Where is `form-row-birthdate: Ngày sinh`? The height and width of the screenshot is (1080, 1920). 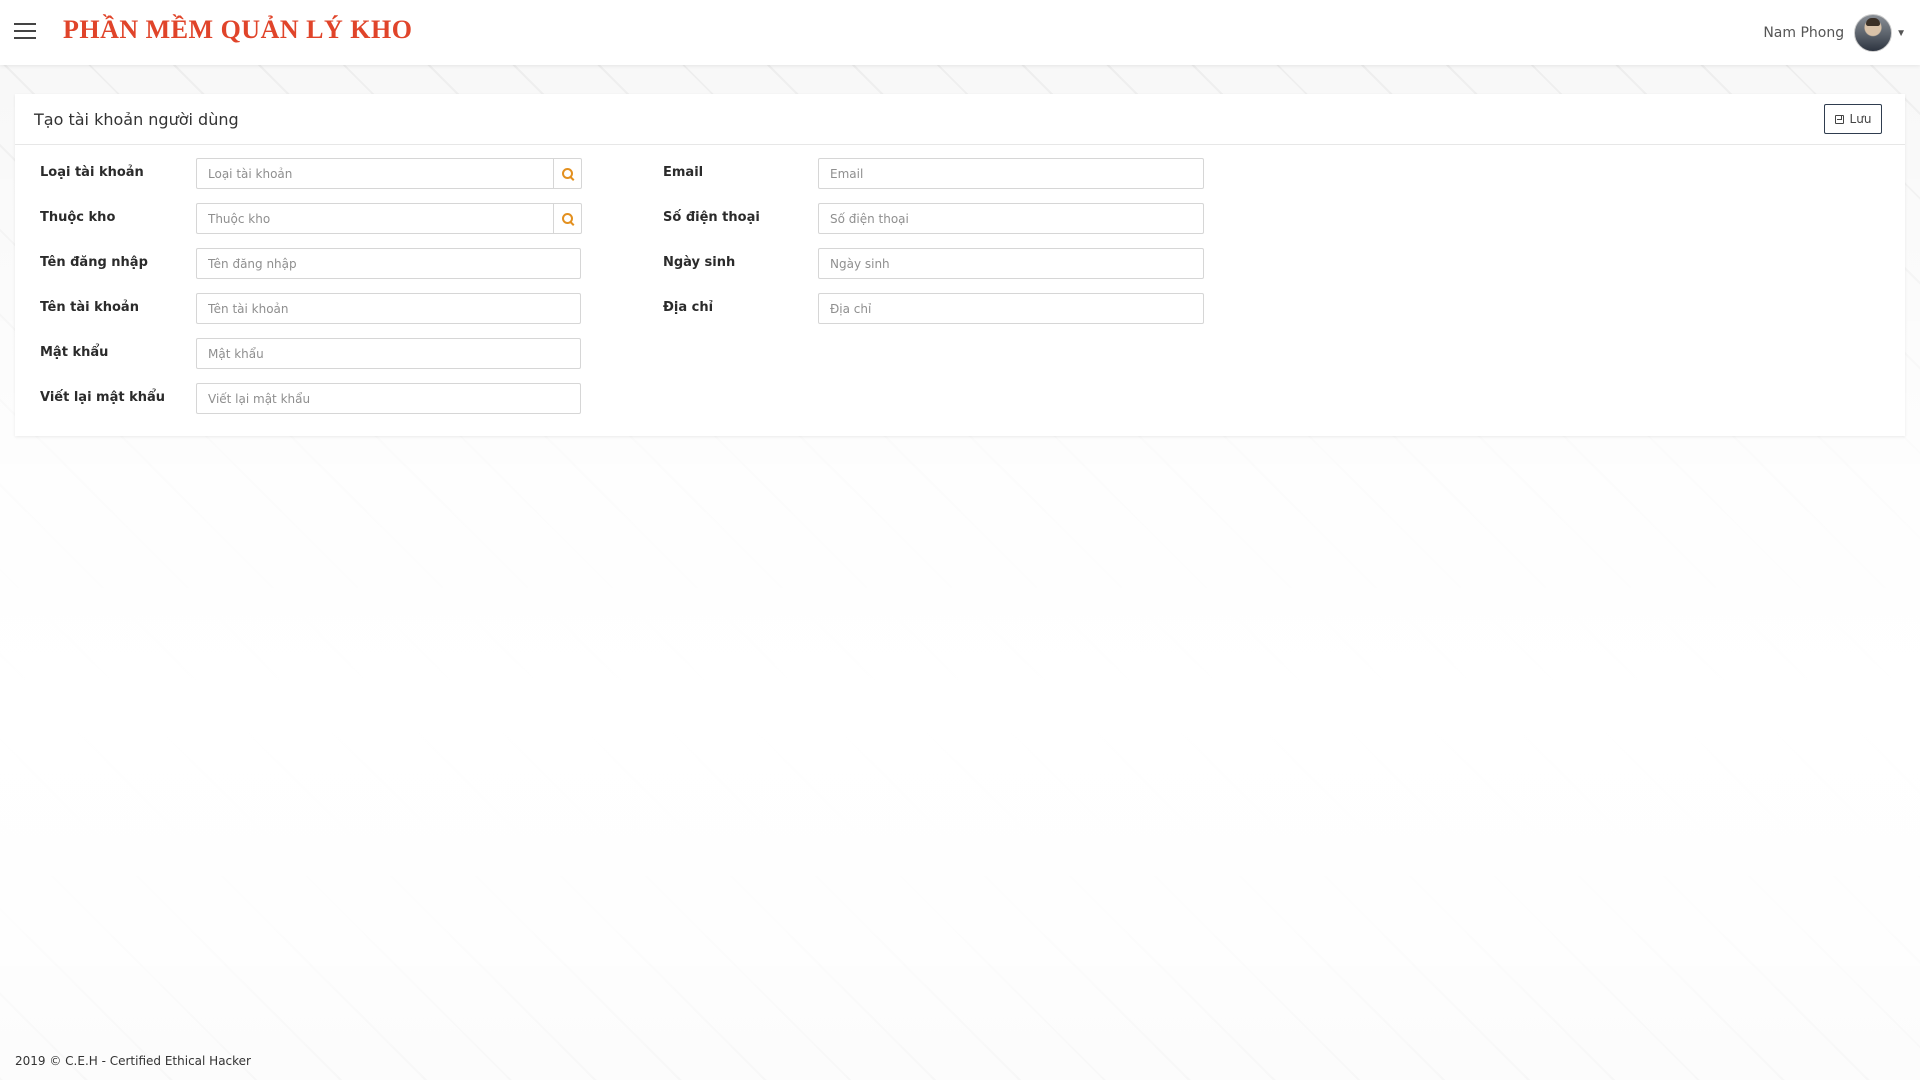 form-row-birthdate: Ngày sinh is located at coordinates (943, 263).